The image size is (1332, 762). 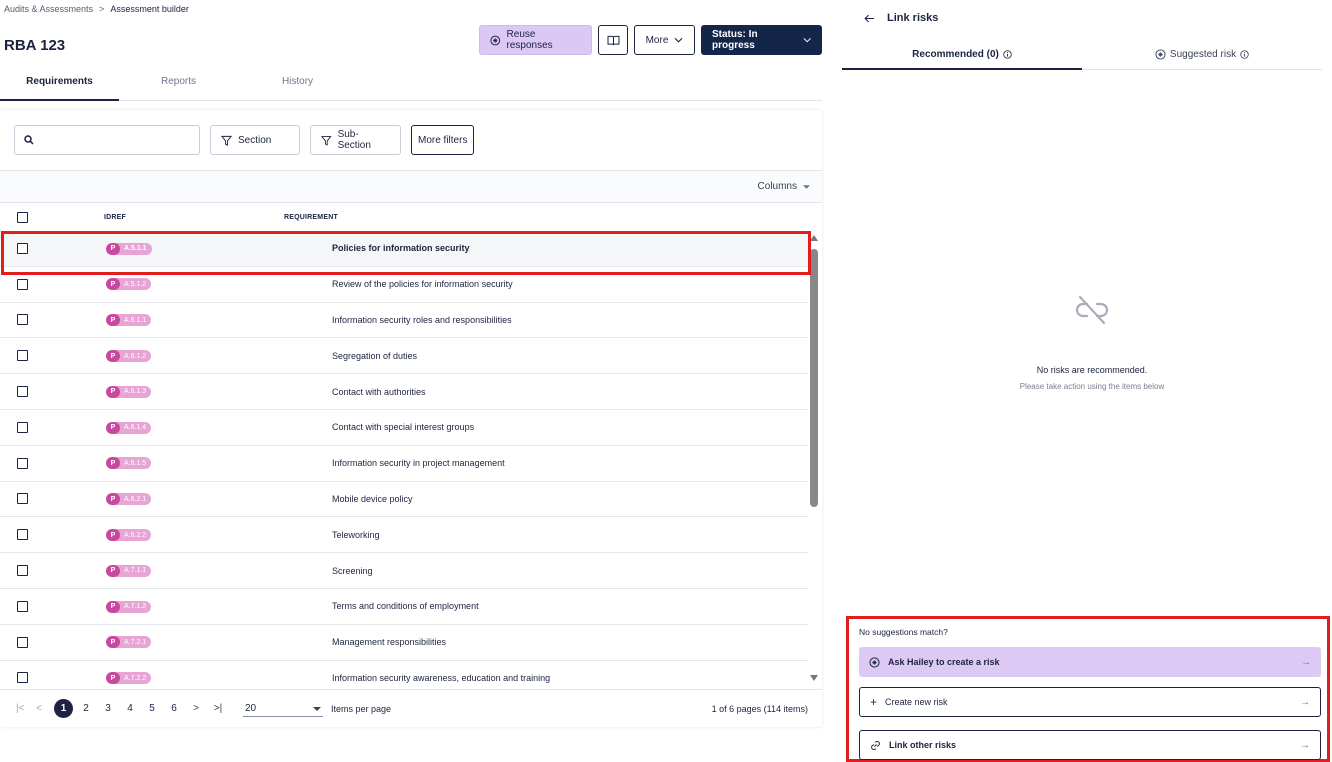 What do you see at coordinates (443, 140) in the screenshot?
I see `more-filters-button: More filters` at bounding box center [443, 140].